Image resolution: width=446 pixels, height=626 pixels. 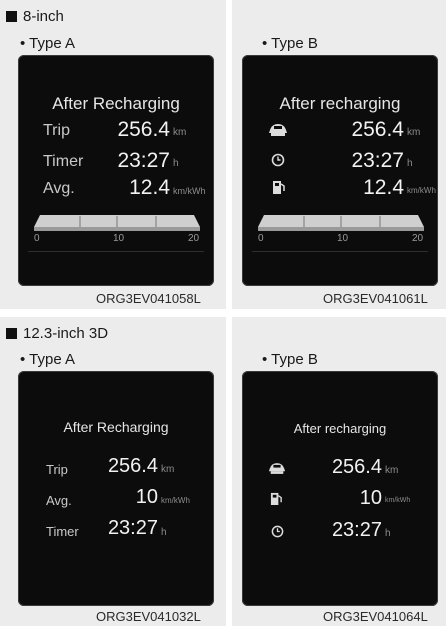 I want to click on image-code-a: ORG3EV041032L, so click(x=148, y=616).